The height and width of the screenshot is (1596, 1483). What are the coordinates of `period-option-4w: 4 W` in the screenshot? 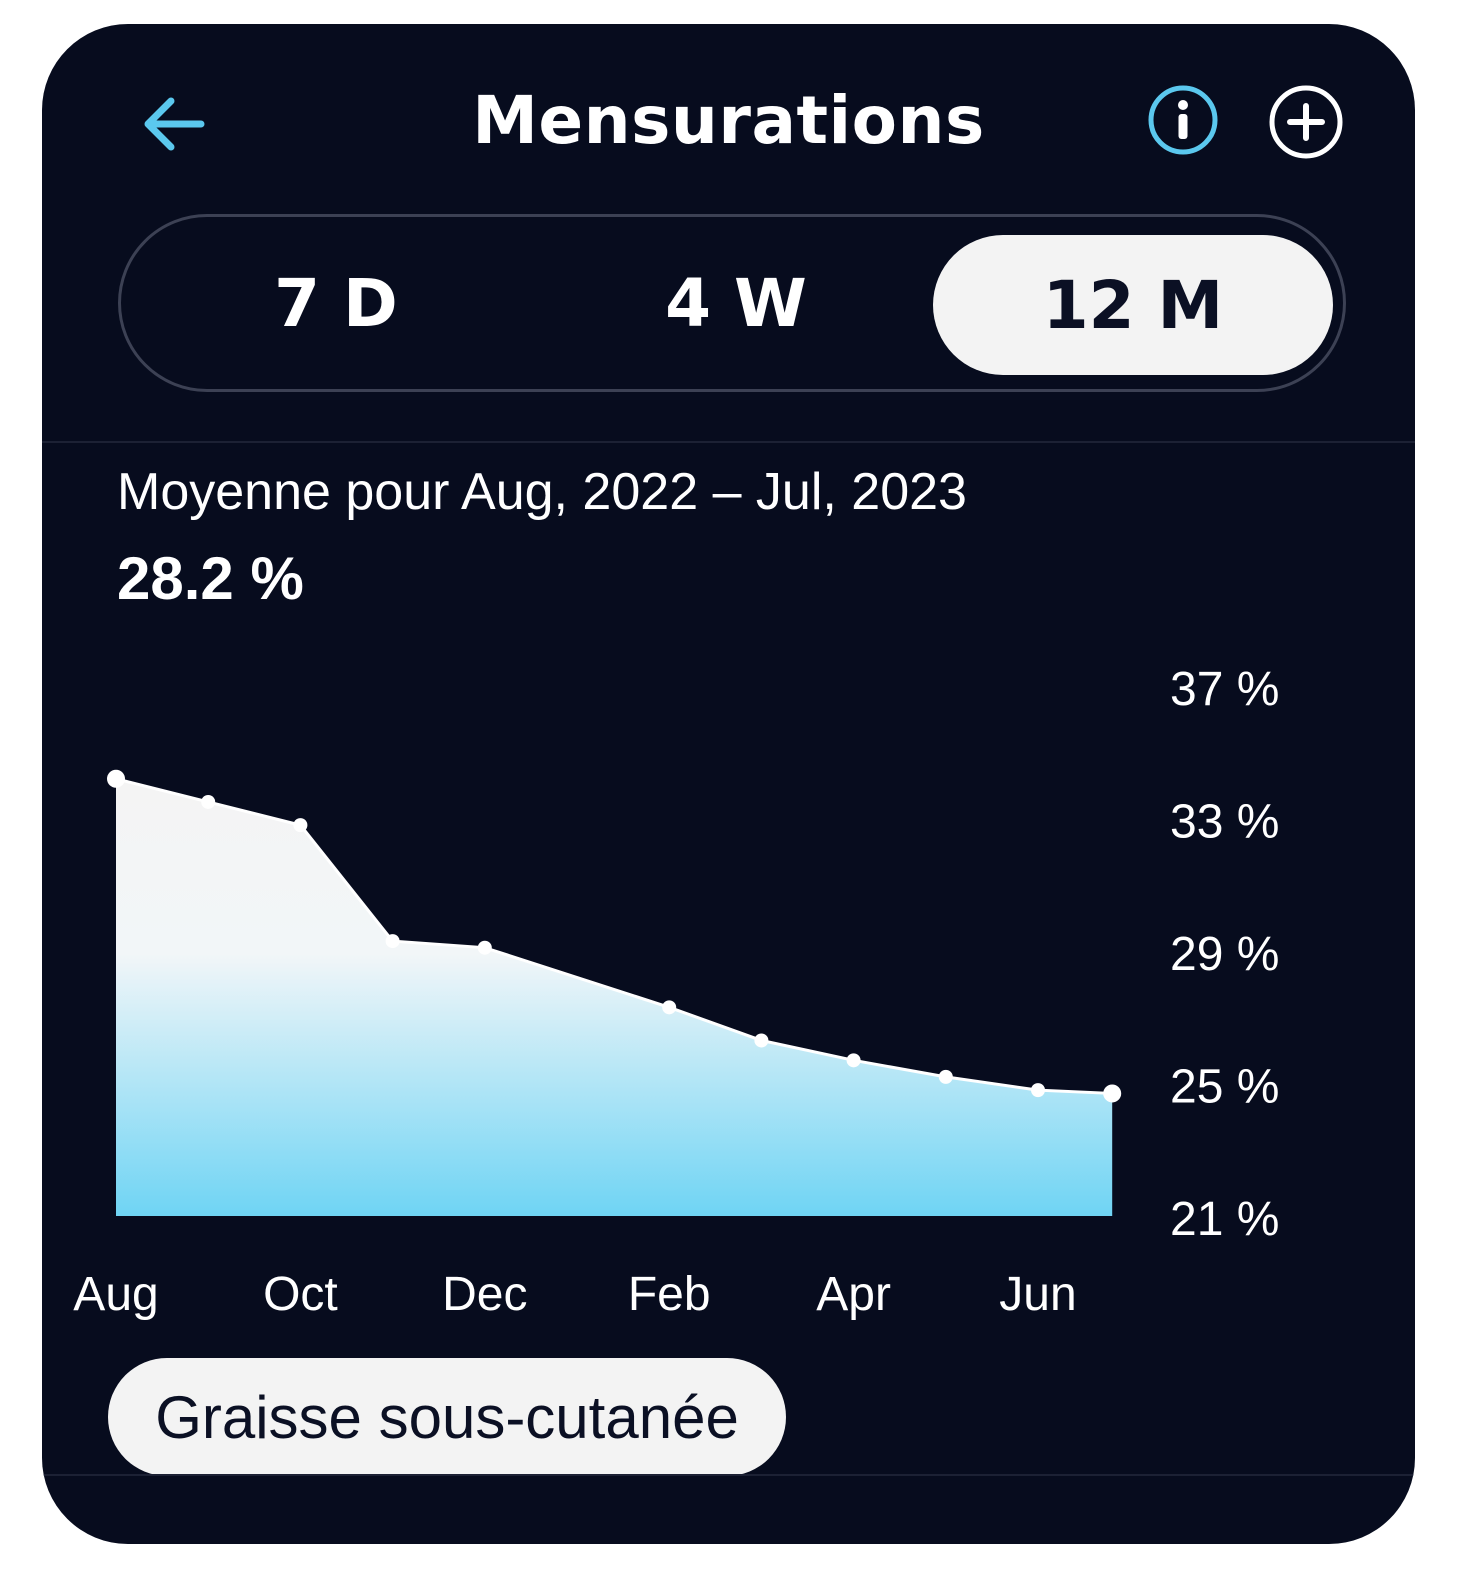 It's located at (736, 303).